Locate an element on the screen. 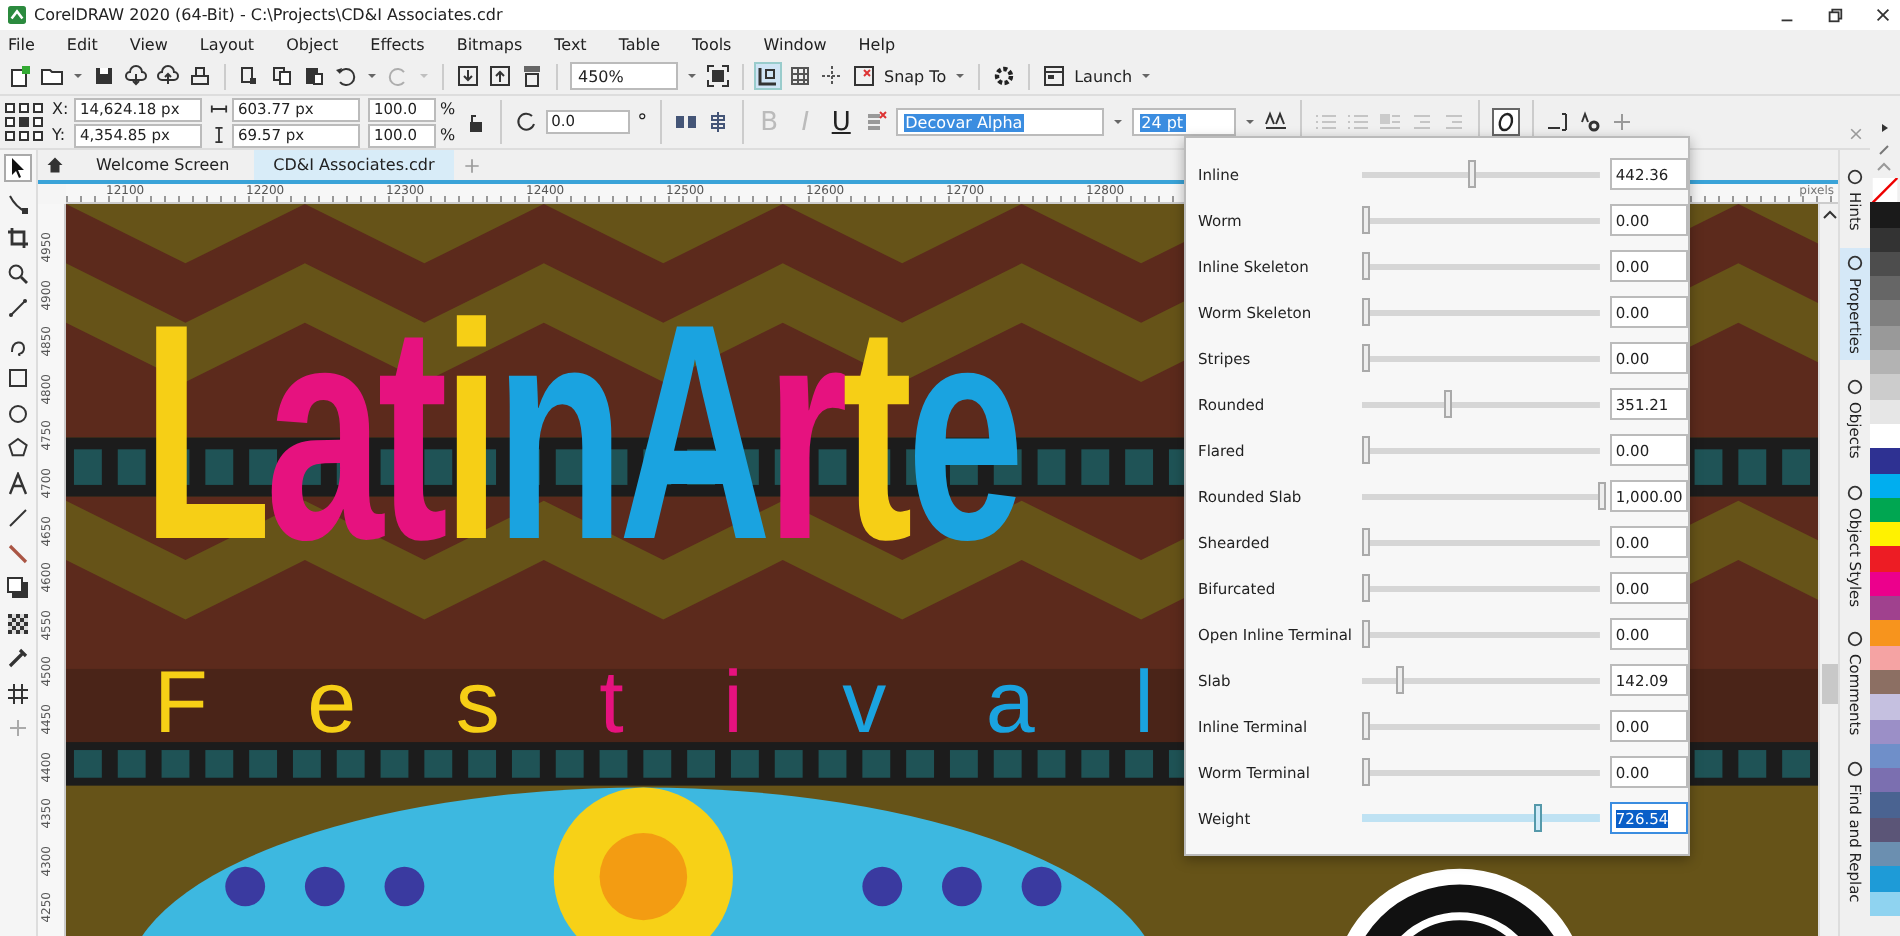 Image resolution: width=1900 pixels, height=936 pixels. text-style-button: U is located at coordinates (841, 122).